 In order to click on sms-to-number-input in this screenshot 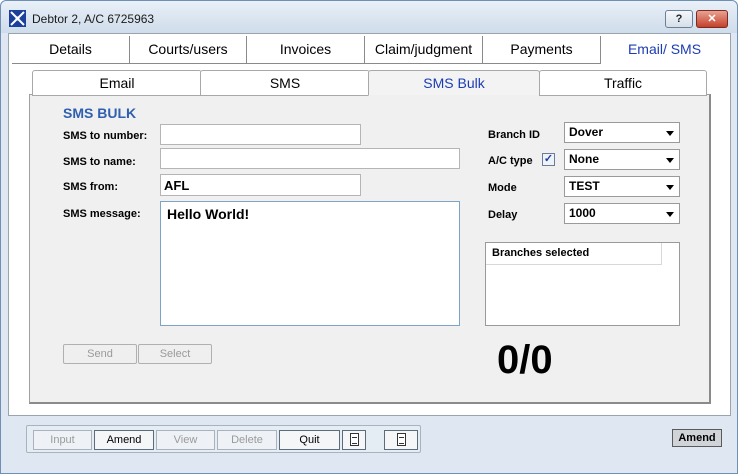, I will do `click(260, 134)`.